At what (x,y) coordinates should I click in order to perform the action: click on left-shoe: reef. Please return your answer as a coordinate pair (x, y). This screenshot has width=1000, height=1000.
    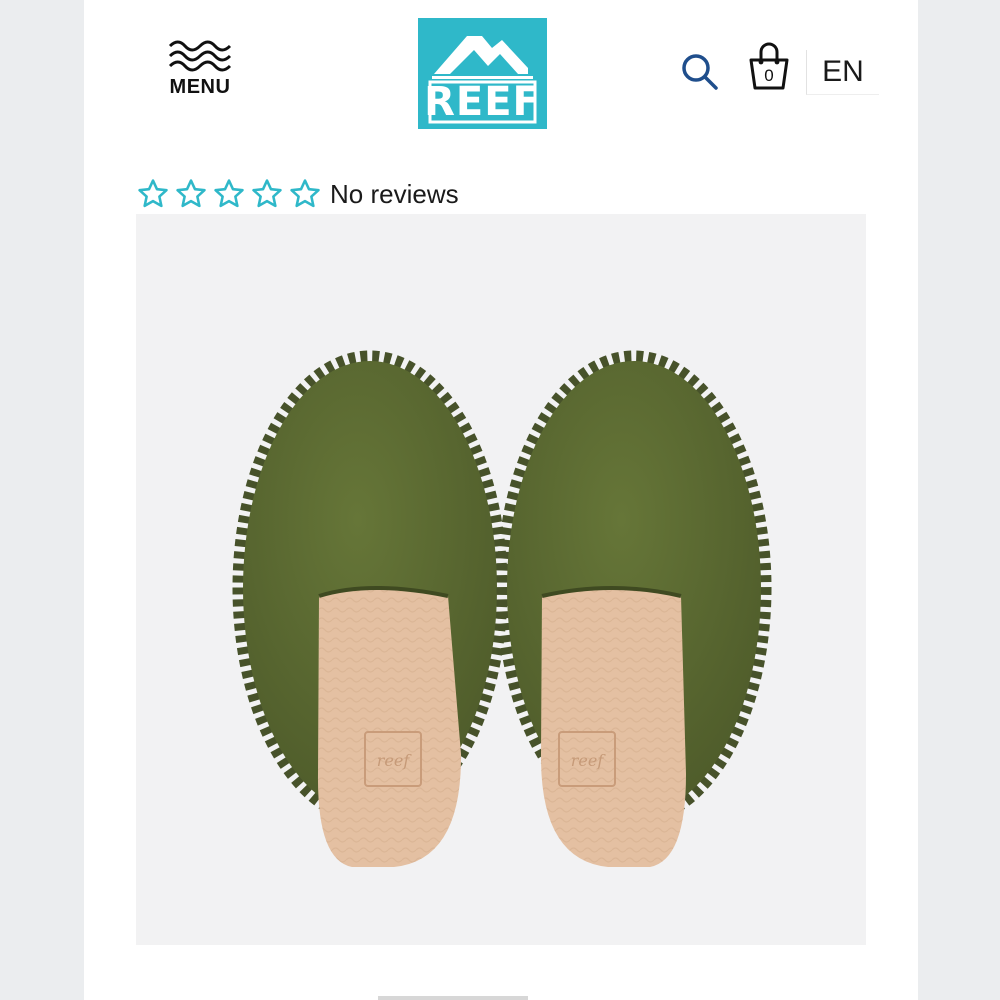
    Looking at the image, I should click on (370, 608).